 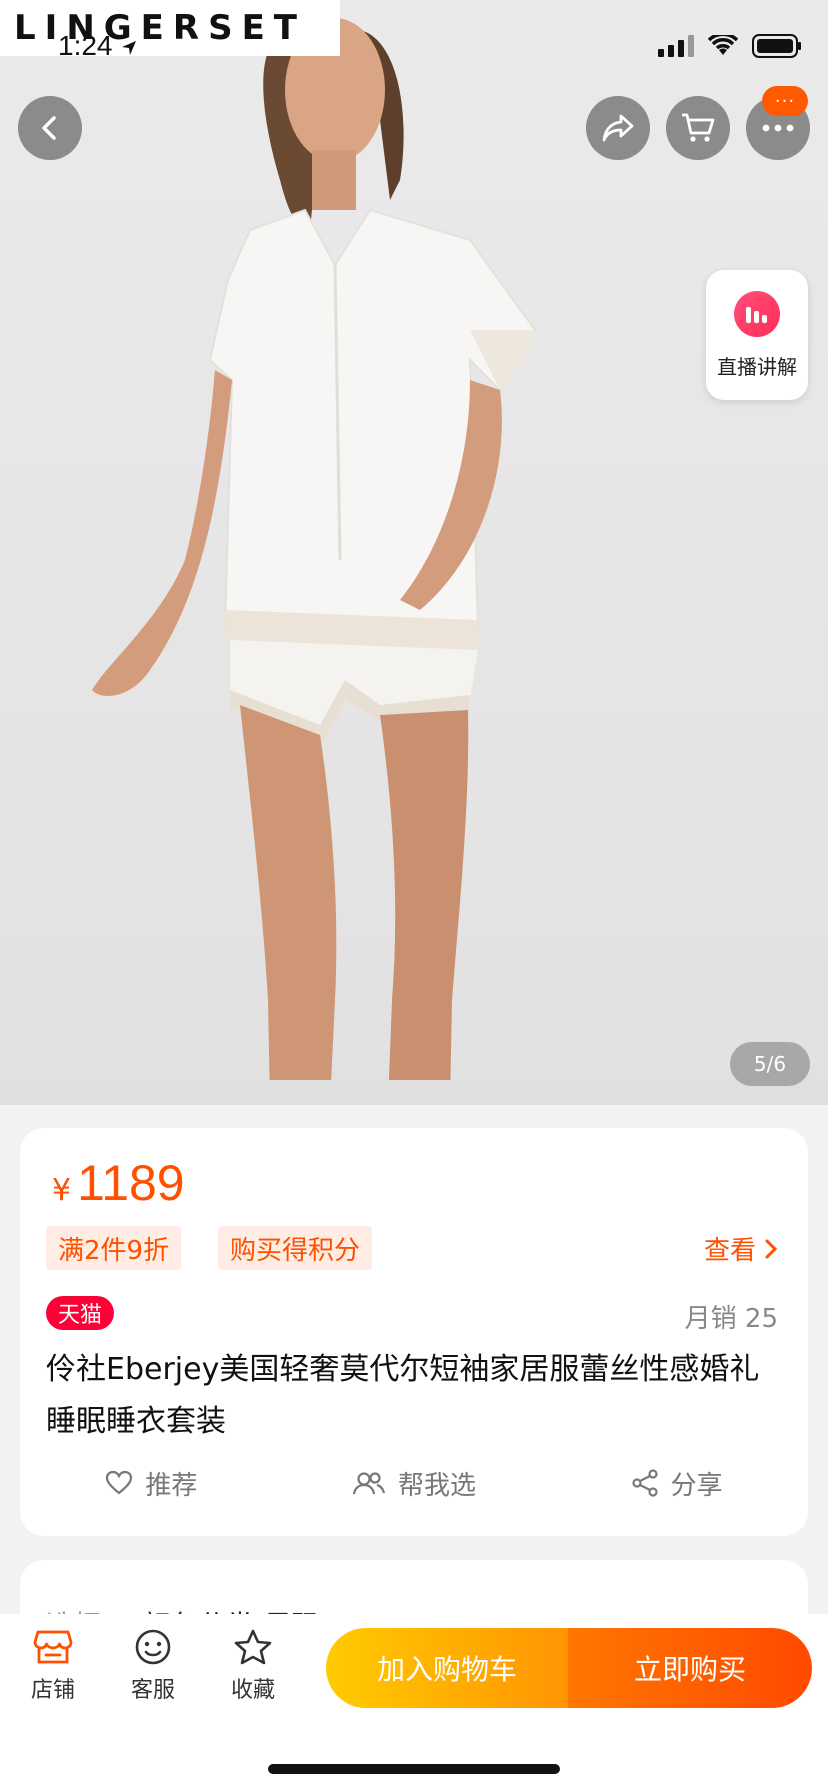 What do you see at coordinates (447, 1668) in the screenshot?
I see `add-to-cart-button: 加入购物车` at bounding box center [447, 1668].